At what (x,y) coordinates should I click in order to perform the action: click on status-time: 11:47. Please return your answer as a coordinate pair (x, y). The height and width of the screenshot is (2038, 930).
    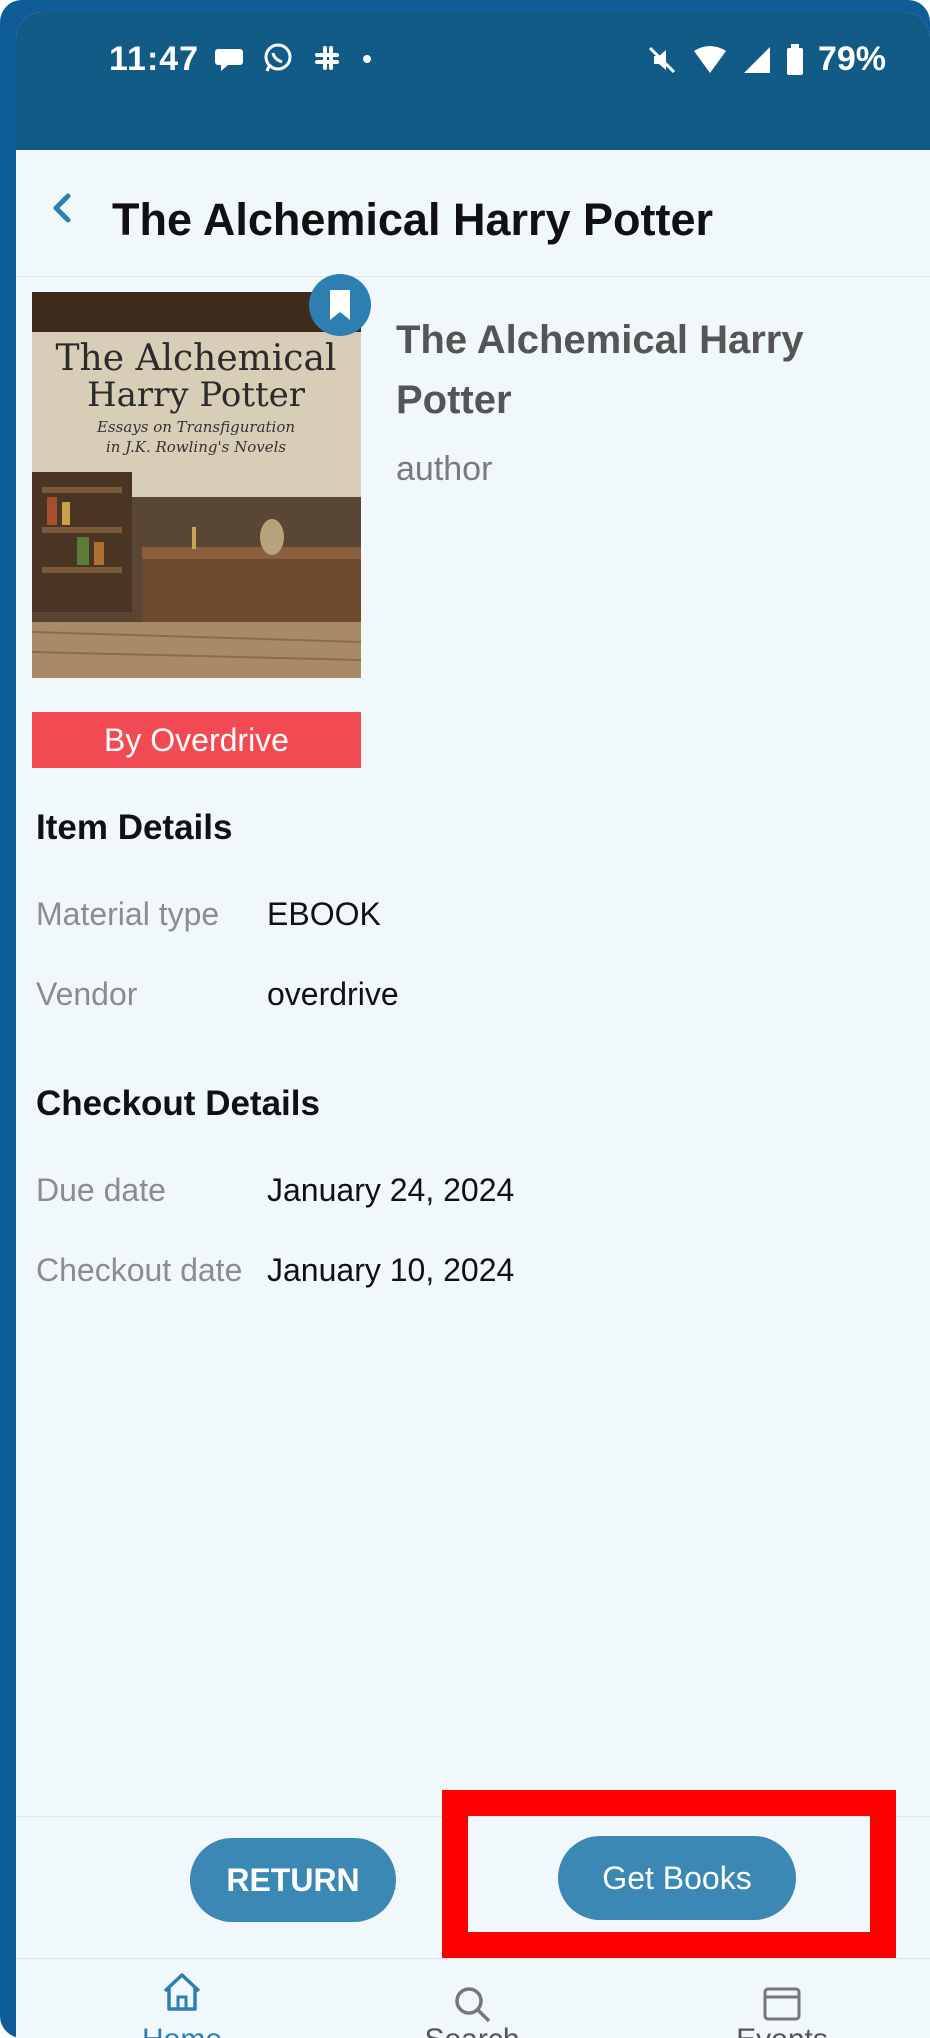
    Looking at the image, I should click on (154, 59).